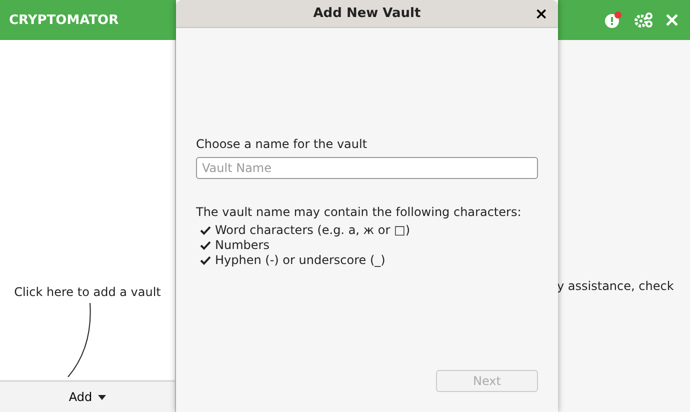 The height and width of the screenshot is (412, 690). Describe the element at coordinates (359, 212) in the screenshot. I see `rules-text: The vault name may contain the following characters:` at that location.